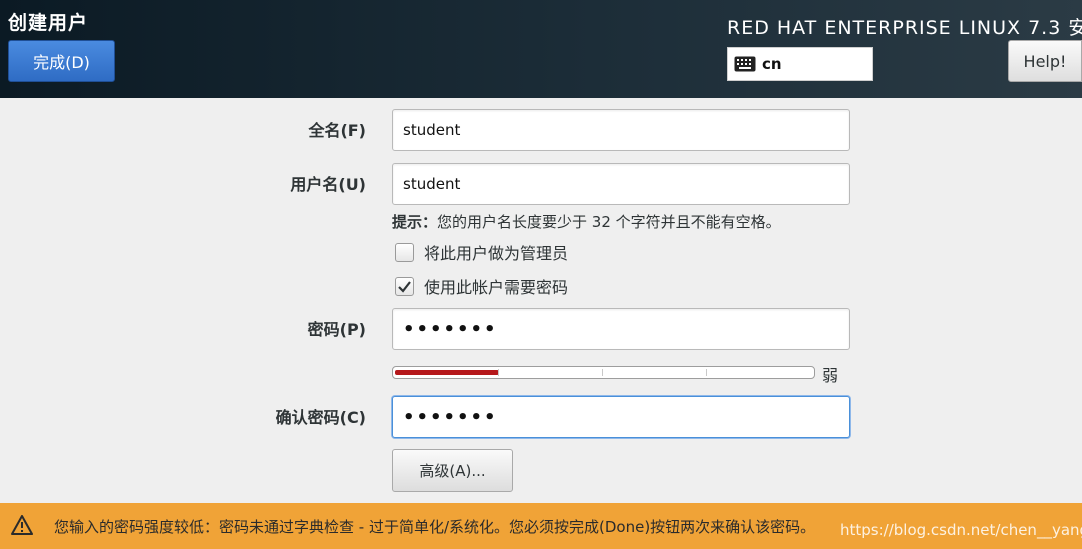 The width and height of the screenshot is (1082, 549). What do you see at coordinates (621, 184) in the screenshot?
I see `username-input: student` at bounding box center [621, 184].